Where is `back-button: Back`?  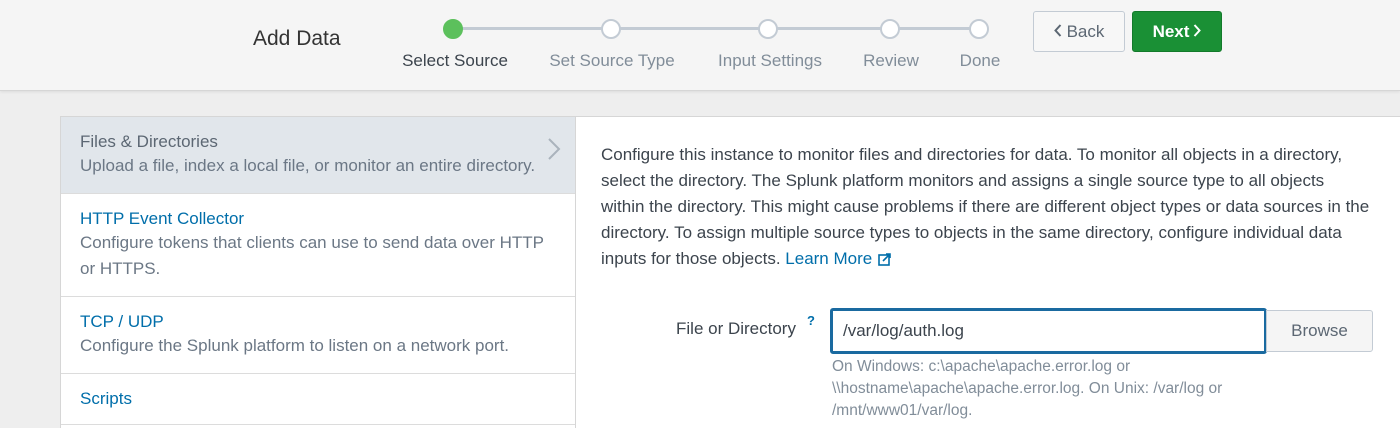 back-button: Back is located at coordinates (1079, 31).